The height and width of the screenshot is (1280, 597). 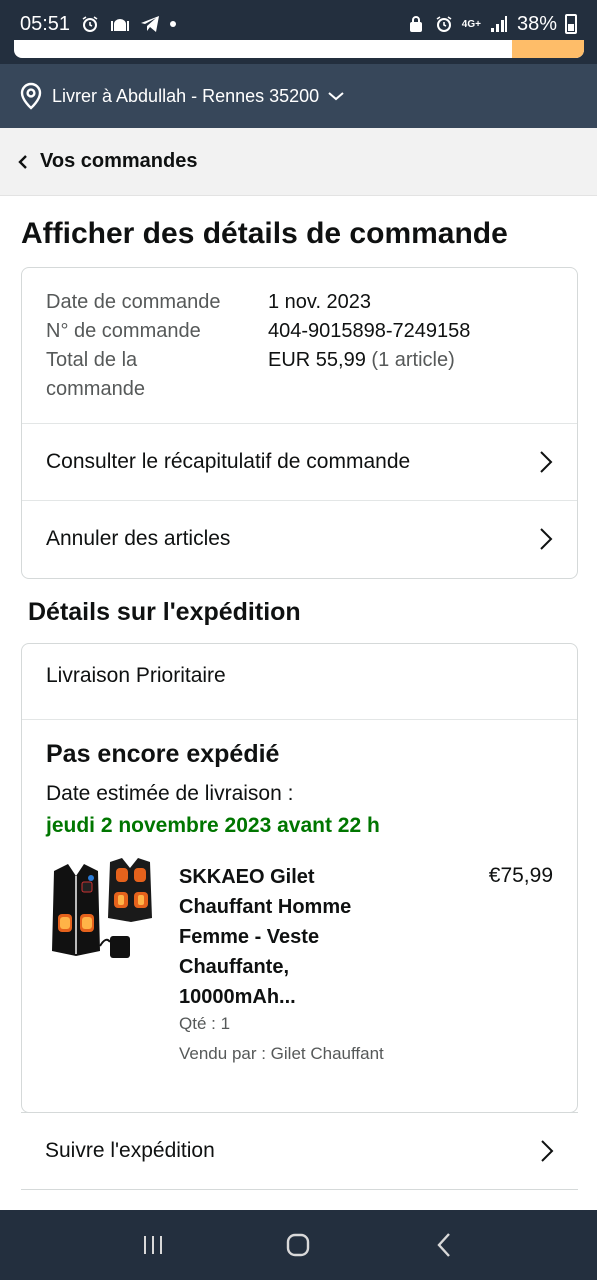 What do you see at coordinates (299, 49) in the screenshot?
I see `search-input` at bounding box center [299, 49].